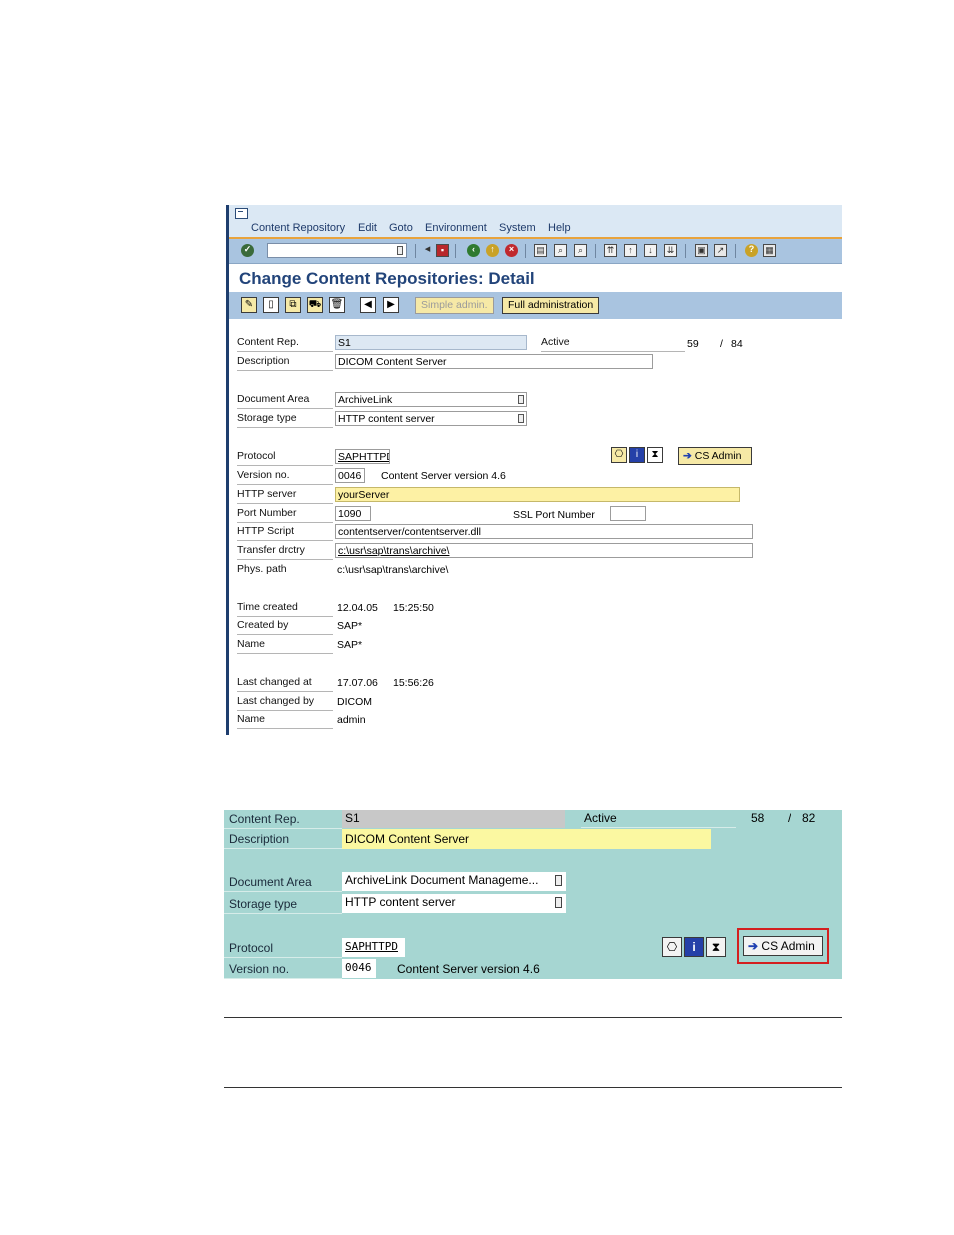 The height and width of the screenshot is (1235, 954). What do you see at coordinates (337, 305) in the screenshot?
I see `delete-icon: 🗑` at bounding box center [337, 305].